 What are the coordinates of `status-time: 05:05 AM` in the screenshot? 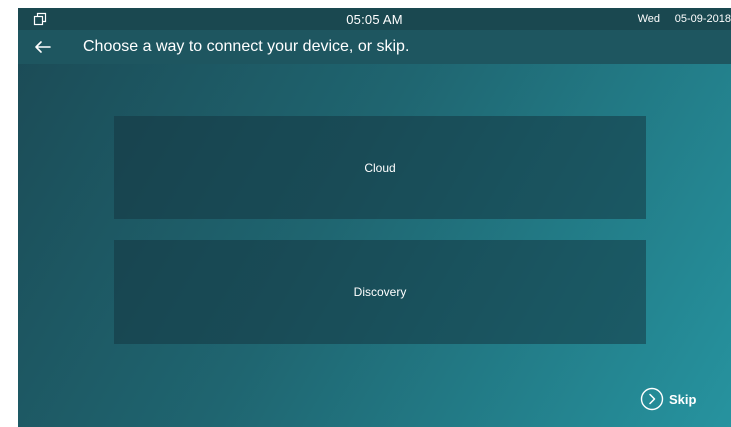 It's located at (374, 19).